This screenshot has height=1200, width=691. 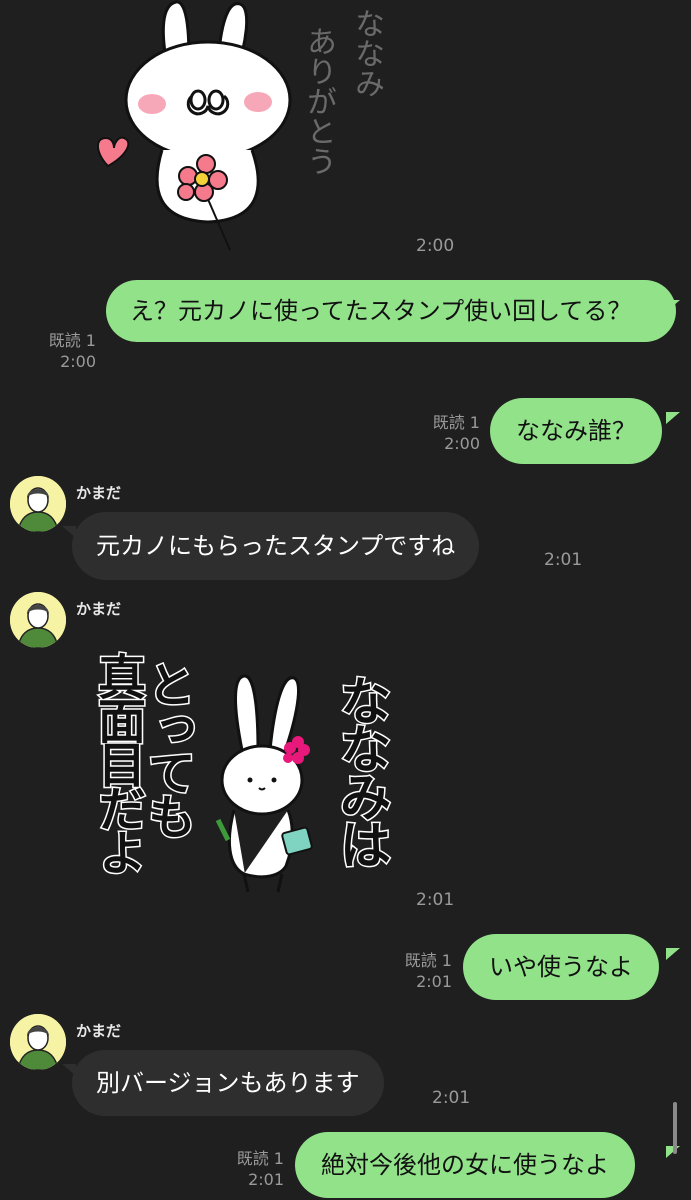 I want to click on outgoing-message-bubble: いや使うなよ, so click(x=561, y=967).